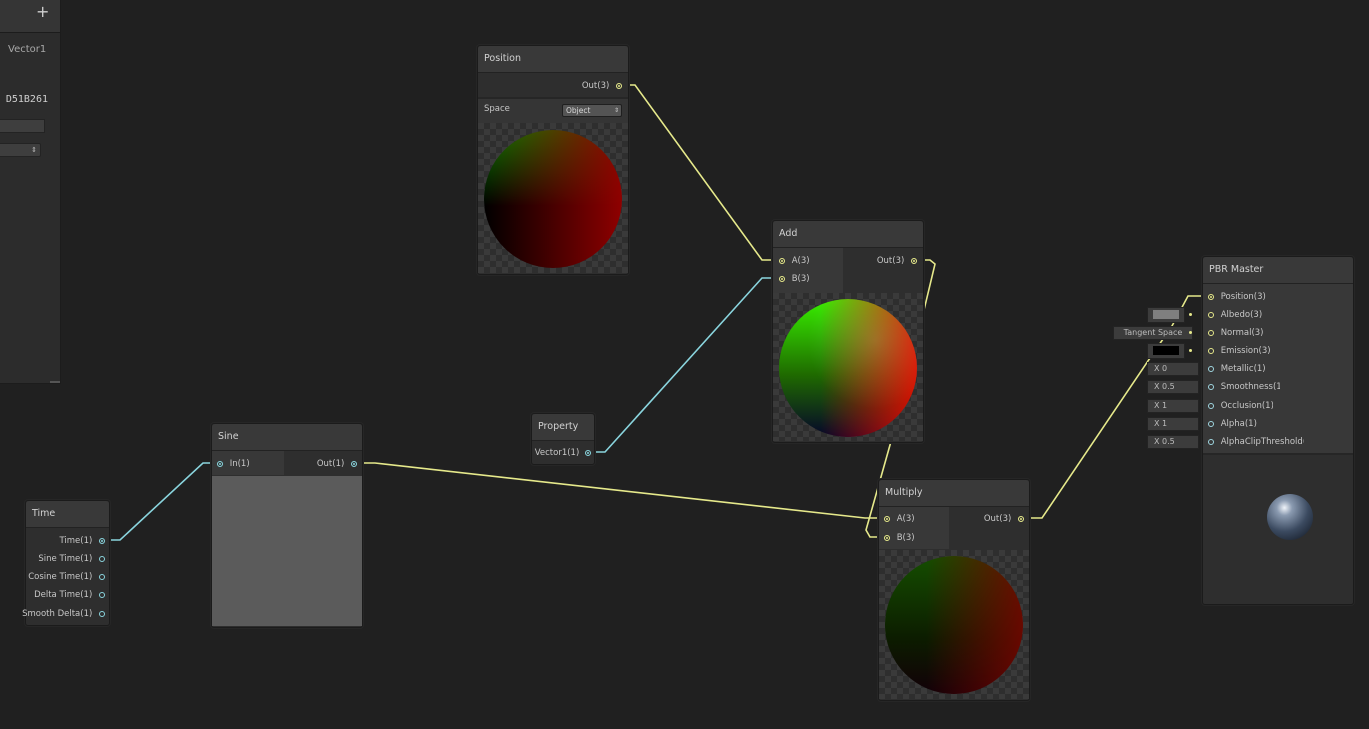 Image resolution: width=1369 pixels, height=729 pixels. I want to click on input-port-normal: Normal(3), so click(1236, 333).